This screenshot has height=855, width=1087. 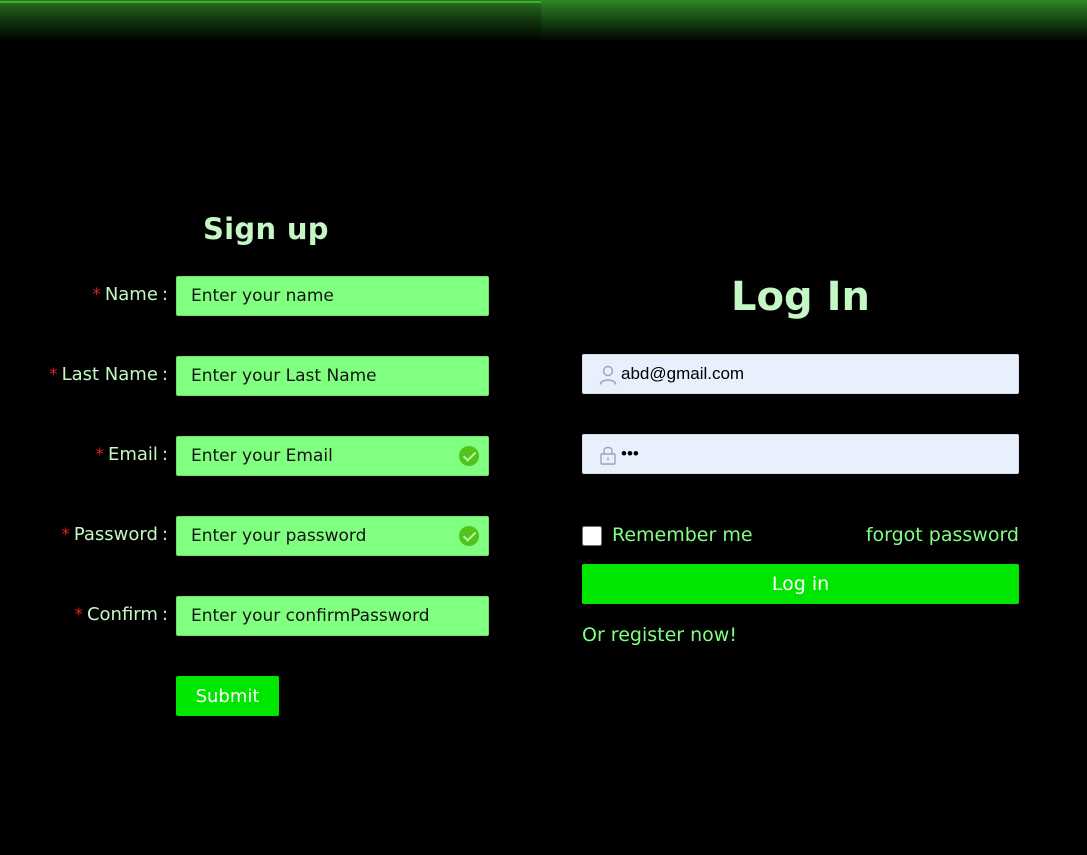 I want to click on form-row-last-name: * Last Name:, so click(x=270, y=376).